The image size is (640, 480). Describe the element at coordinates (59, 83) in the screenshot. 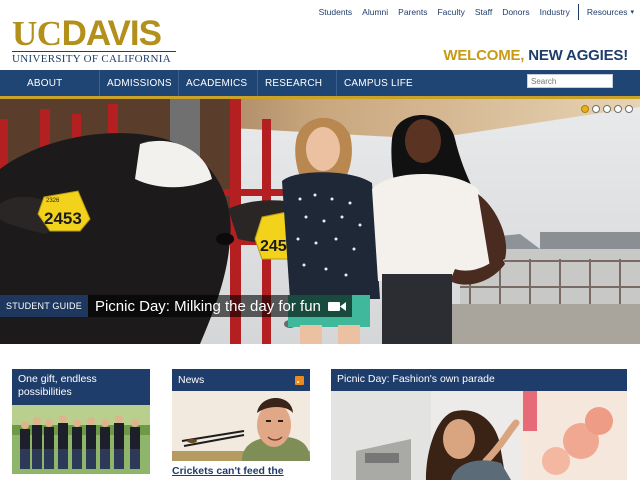

I see `nav-about: ABOUT` at that location.